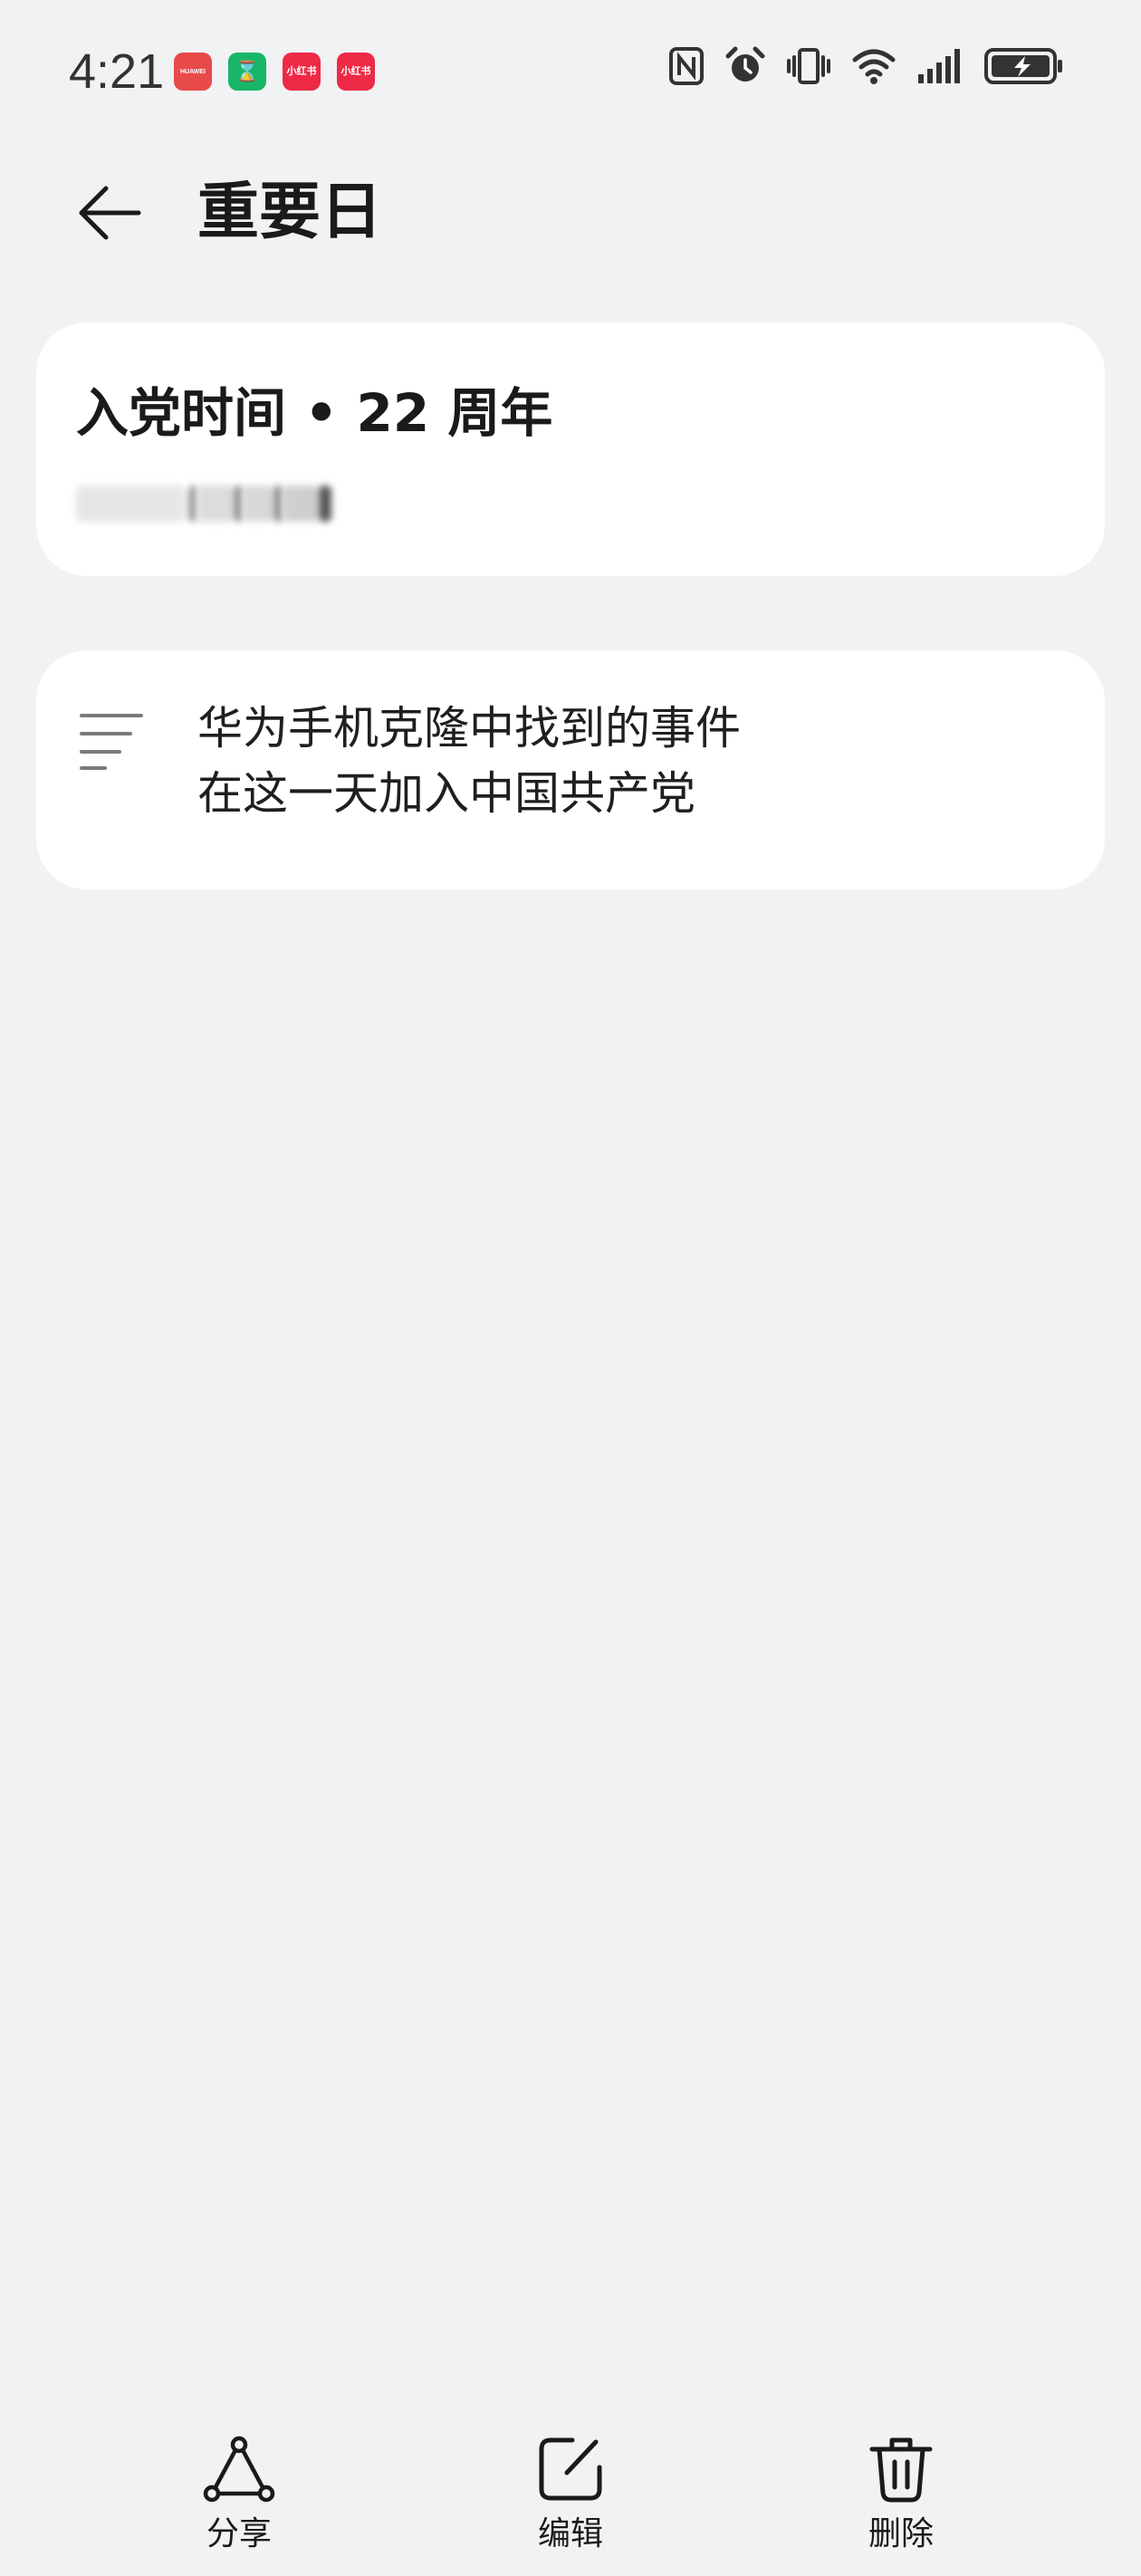  I want to click on vibrate-icon, so click(809, 66).